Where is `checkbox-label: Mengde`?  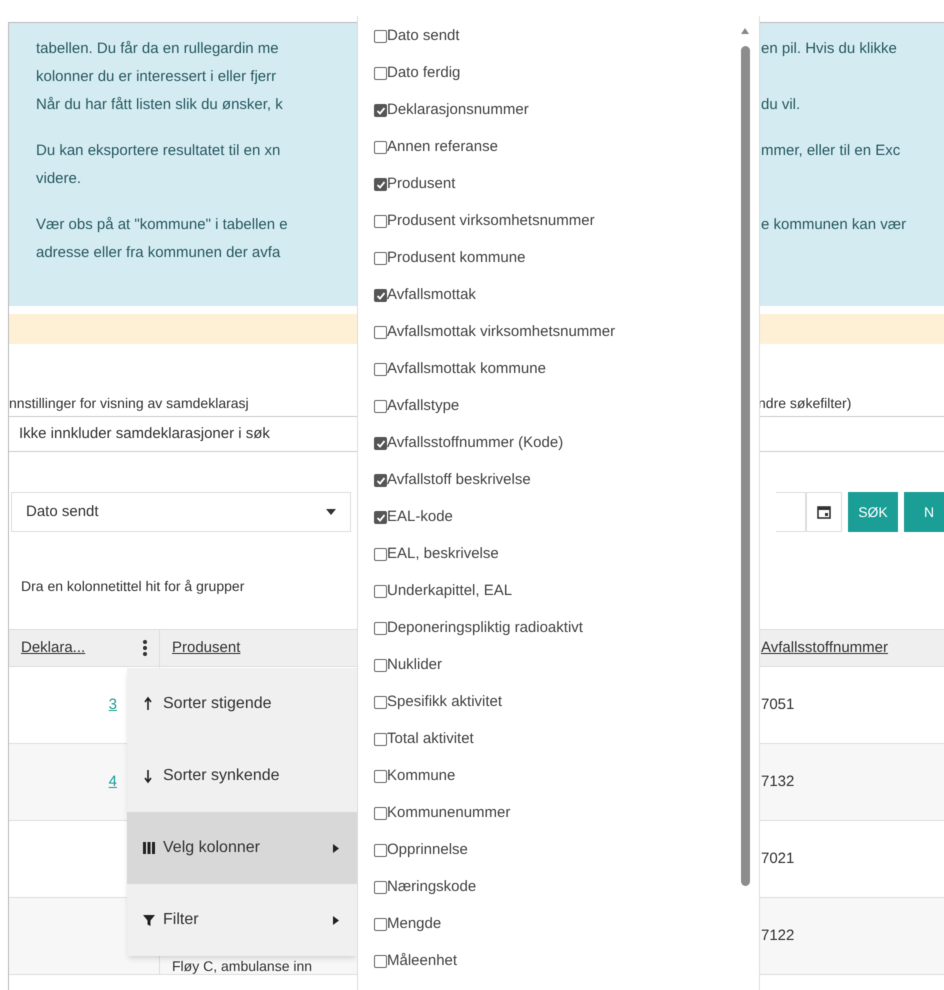 checkbox-label: Mengde is located at coordinates (414, 924).